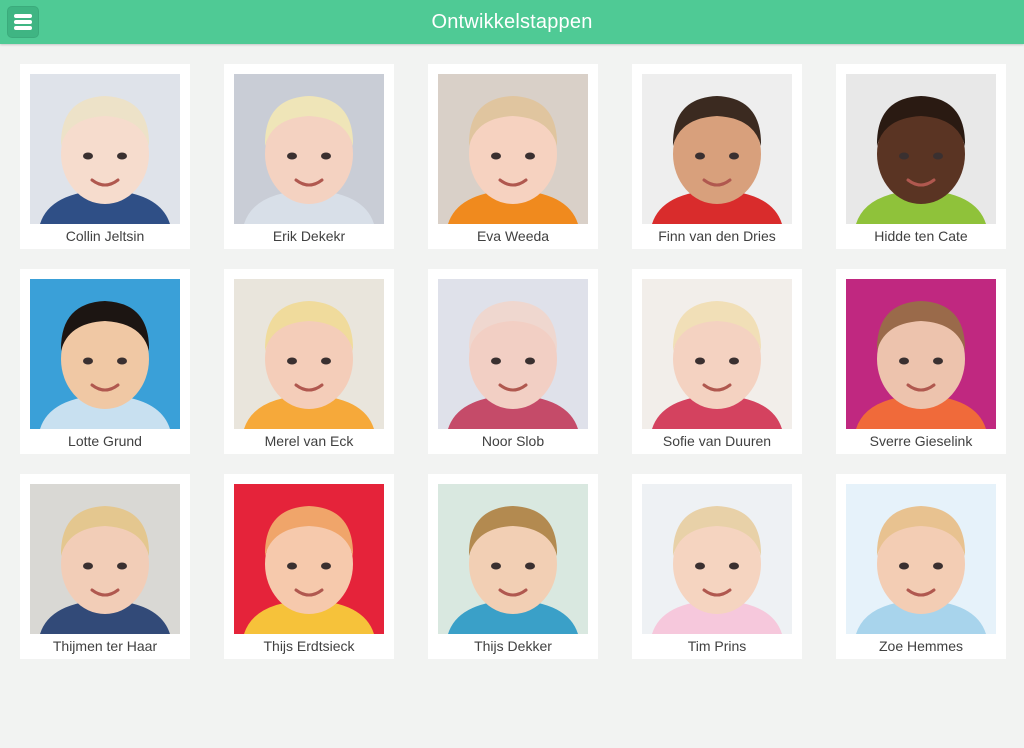 This screenshot has width=1024, height=748. Describe the element at coordinates (717, 236) in the screenshot. I see `child-name: Finn van den Dries` at that location.